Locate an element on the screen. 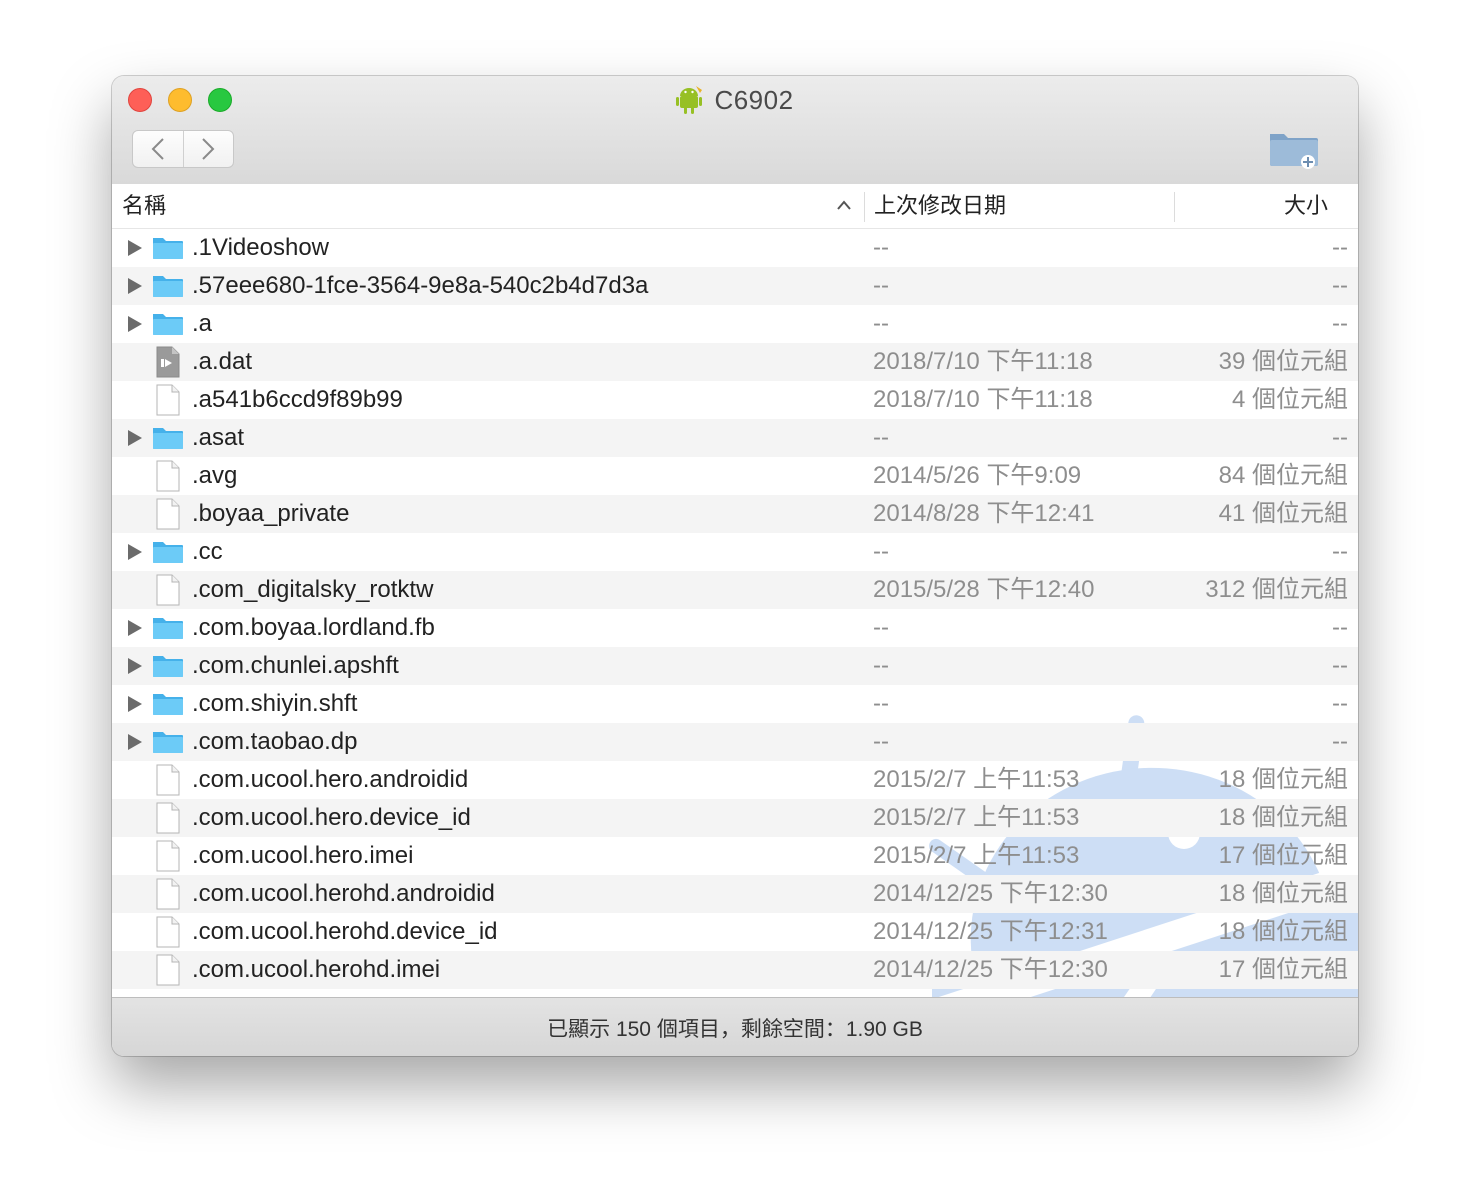  file-row: .boyaa_private 2014/8/28 下午12:41 41 個位元組 is located at coordinates (735, 514).